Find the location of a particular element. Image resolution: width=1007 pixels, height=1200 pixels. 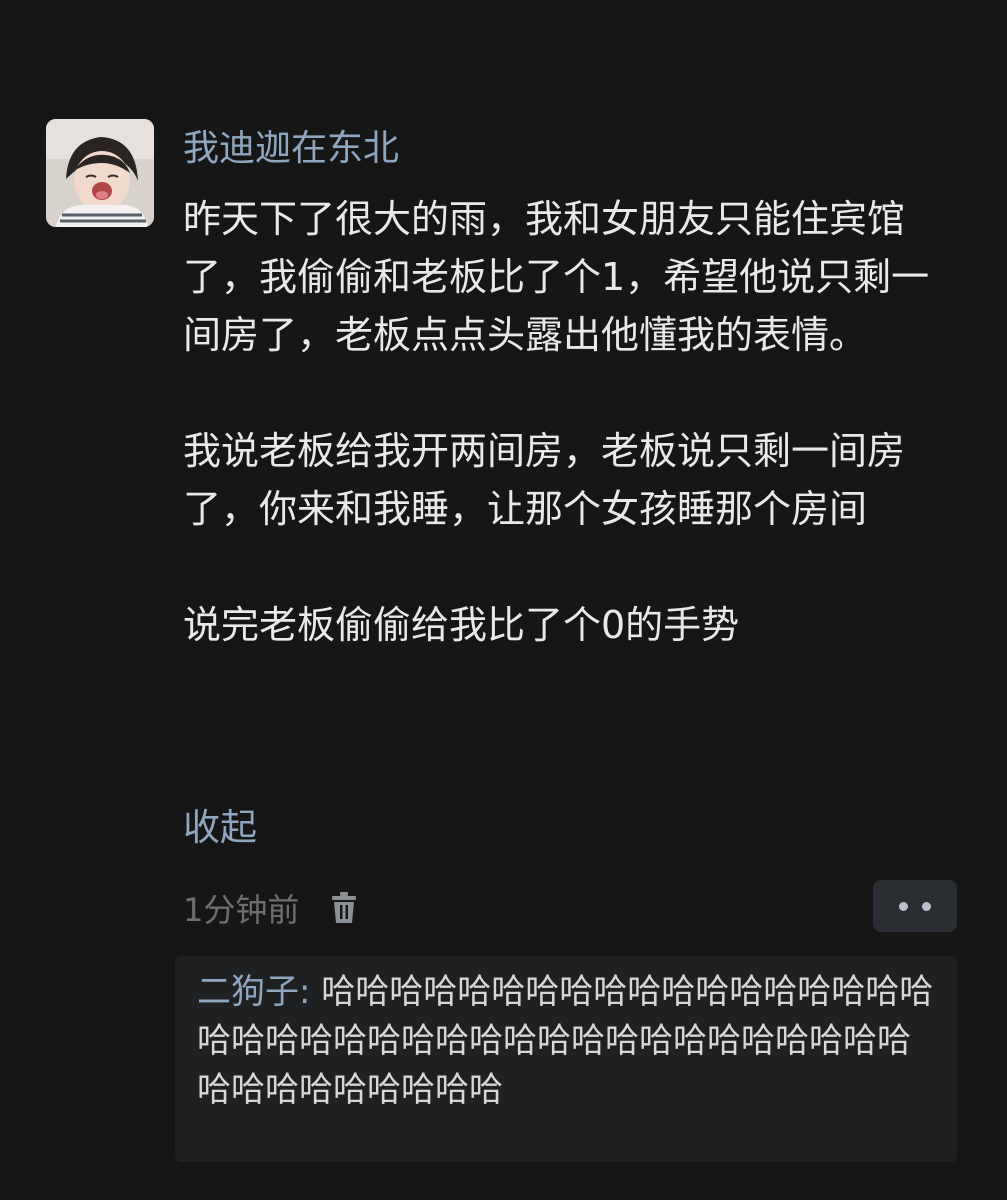

delete-button is located at coordinates (344, 908).